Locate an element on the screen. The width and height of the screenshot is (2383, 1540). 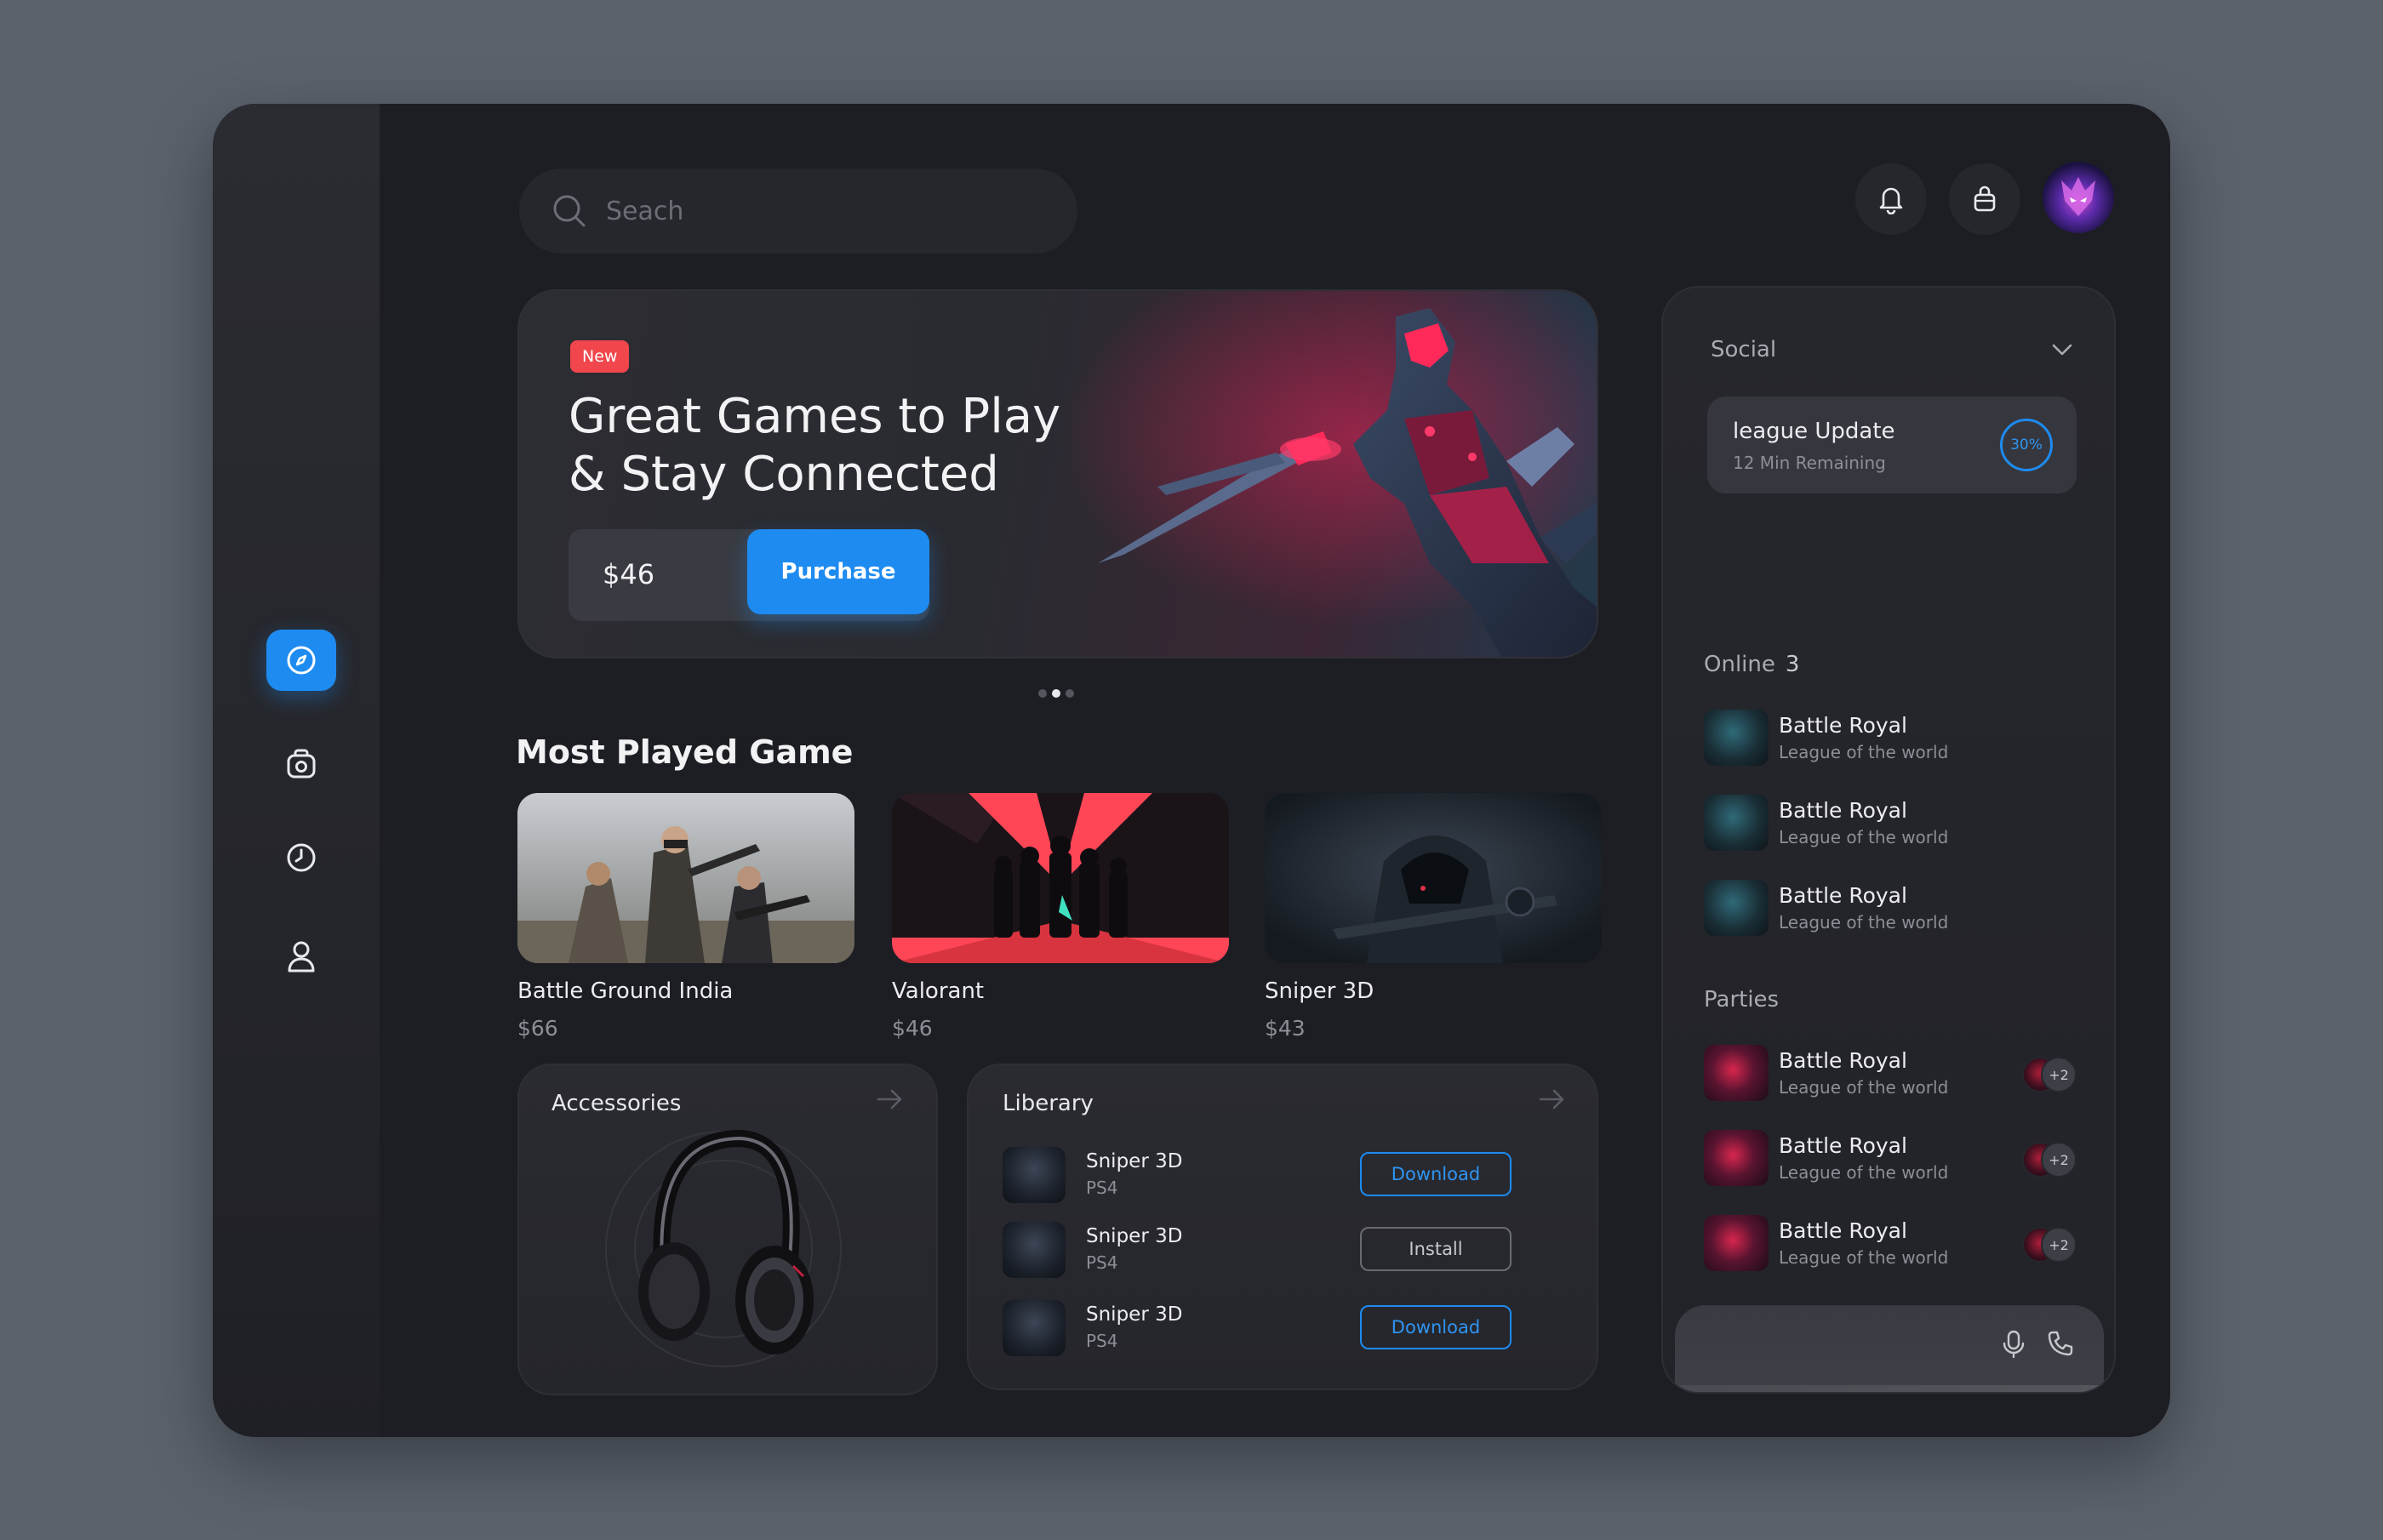
camera-icon is located at coordinates (301, 764).